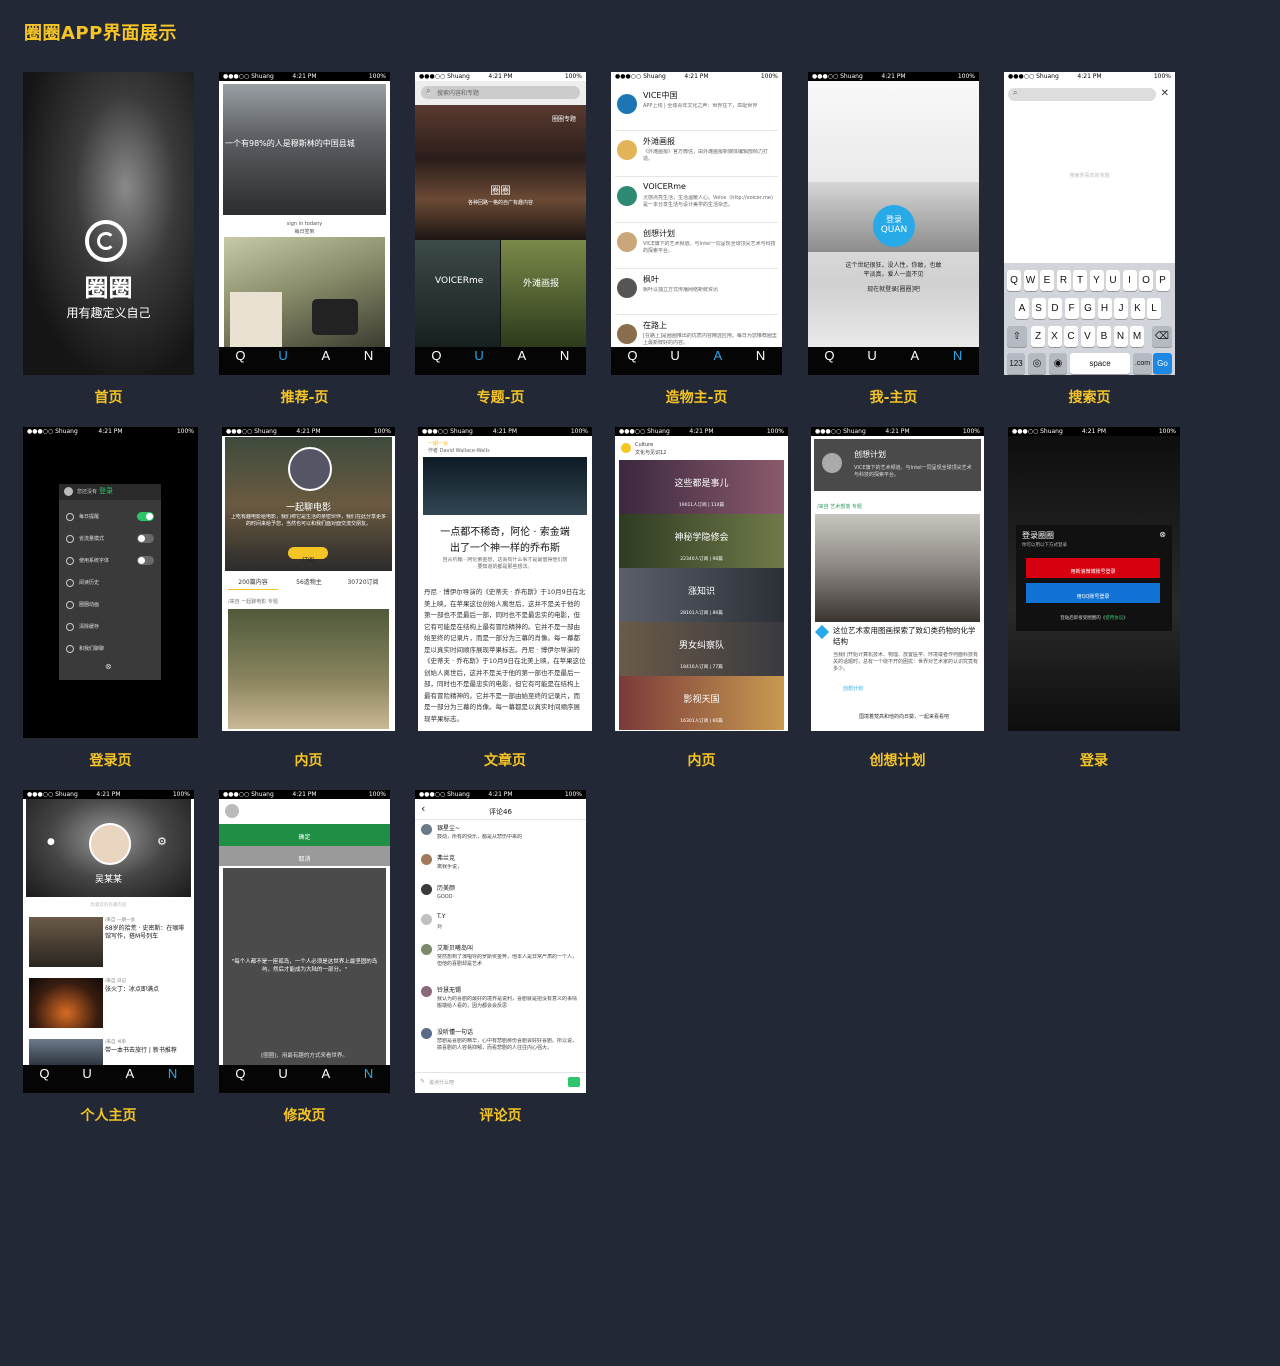 The width and height of the screenshot is (1280, 1366). What do you see at coordinates (1017, 336) in the screenshot?
I see `shift-key: ⇧` at bounding box center [1017, 336].